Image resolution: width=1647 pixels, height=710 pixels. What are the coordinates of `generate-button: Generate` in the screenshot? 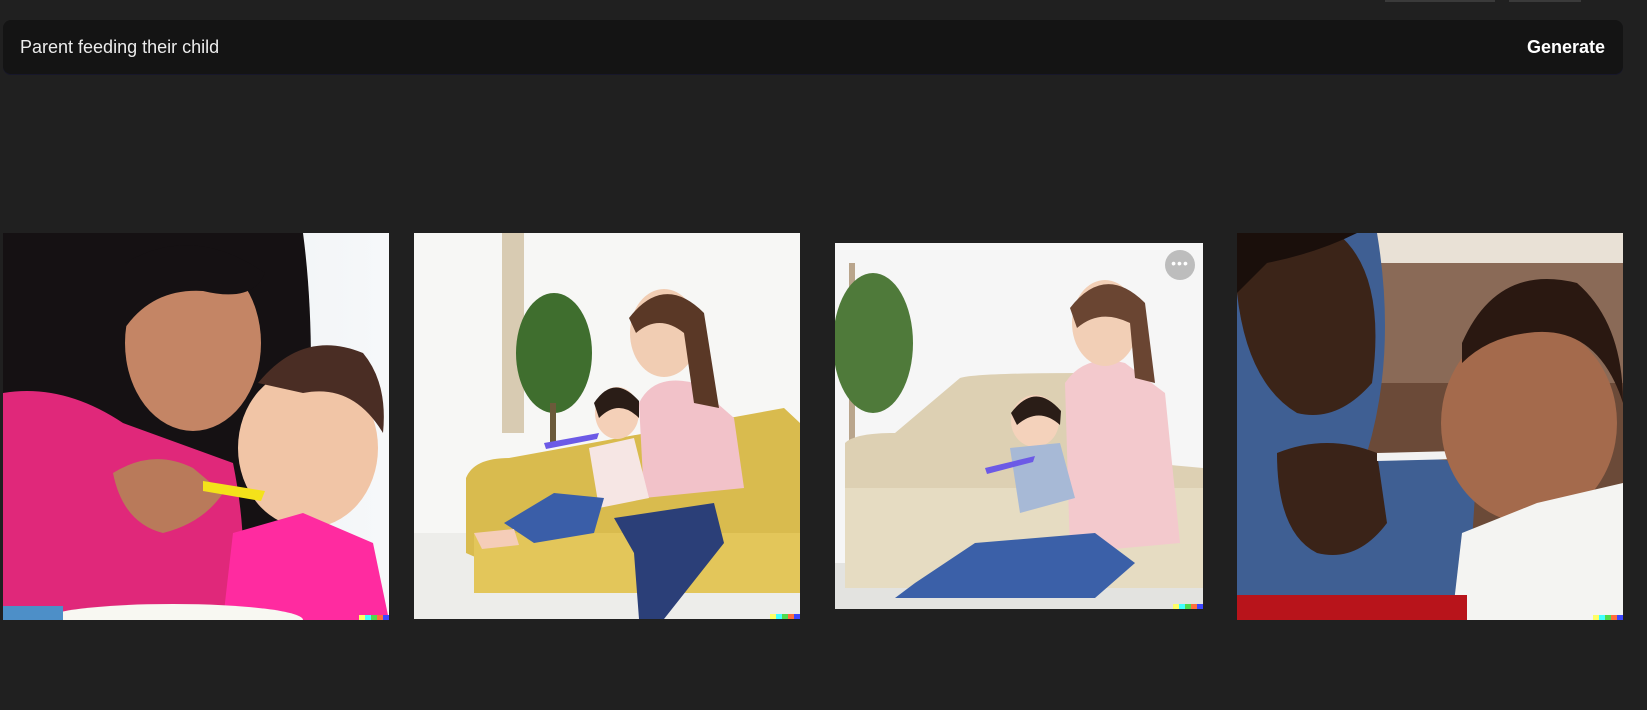 It's located at (1566, 47).